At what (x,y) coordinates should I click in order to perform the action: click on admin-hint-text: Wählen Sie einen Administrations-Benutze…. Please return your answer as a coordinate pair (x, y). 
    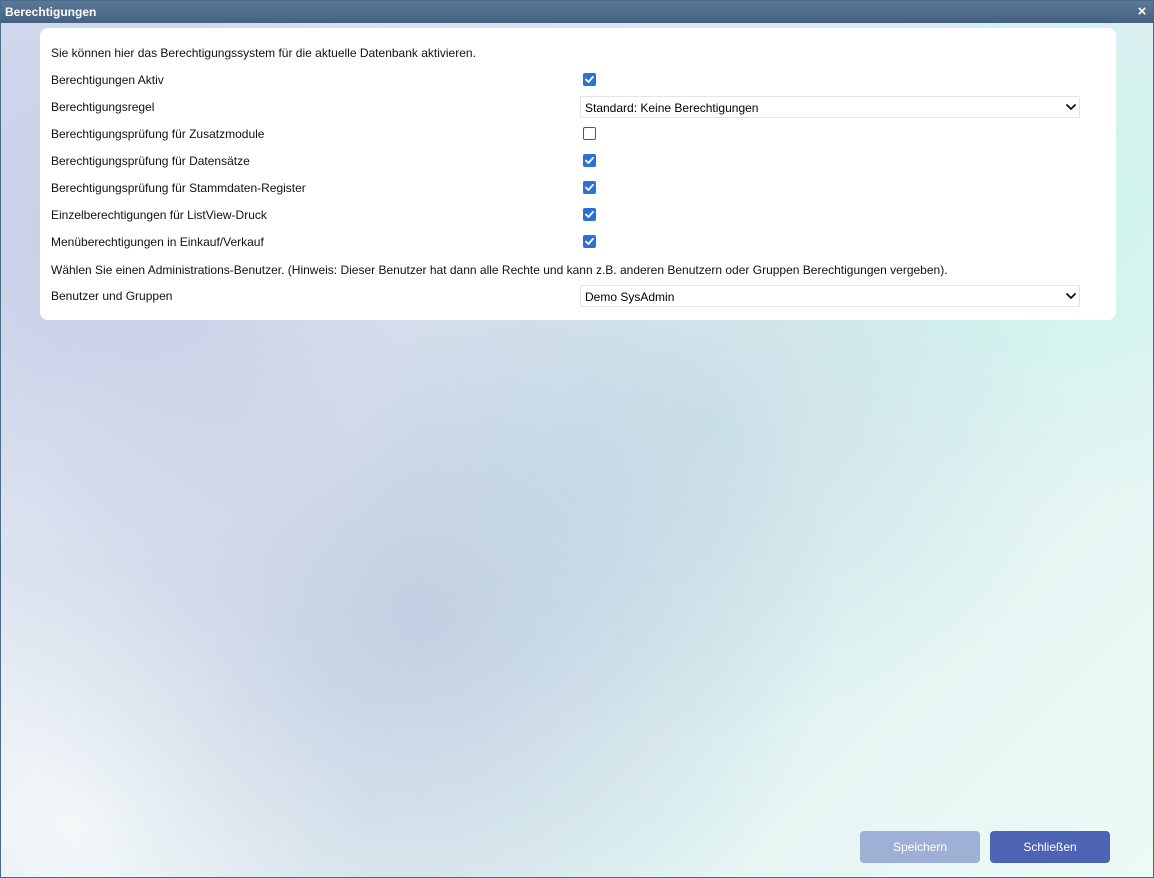
    Looking at the image, I should click on (499, 270).